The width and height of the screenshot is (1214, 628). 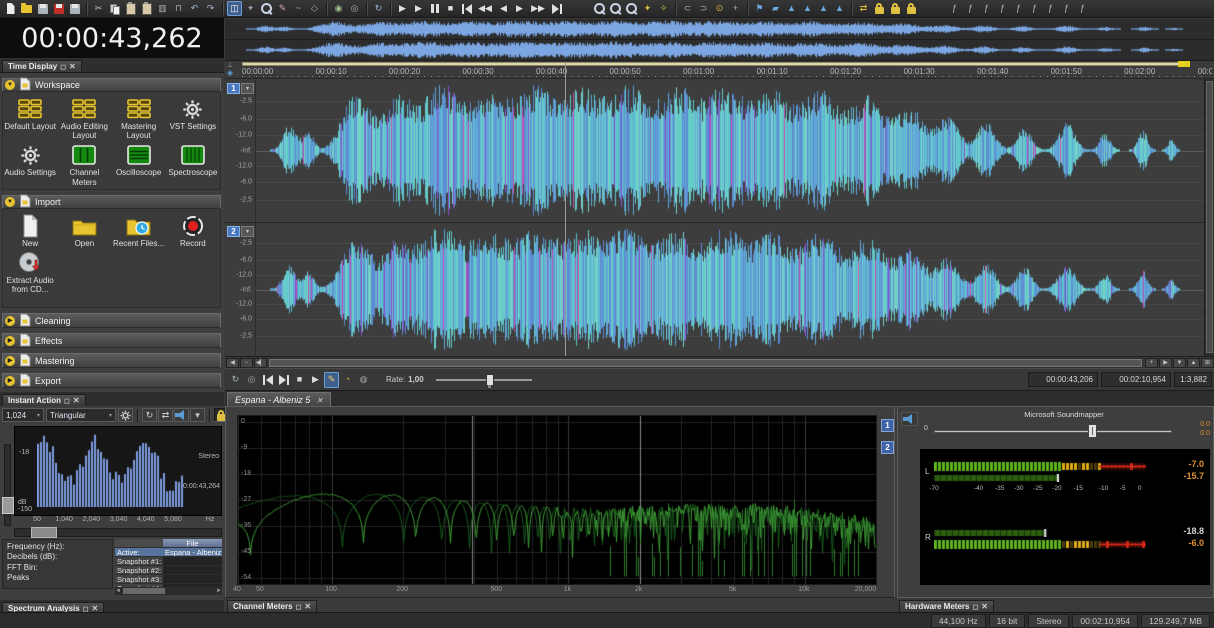 I want to click on spectrum-graph: -18 dB -150 Stereo 0:00:43,264, so click(x=118, y=471).